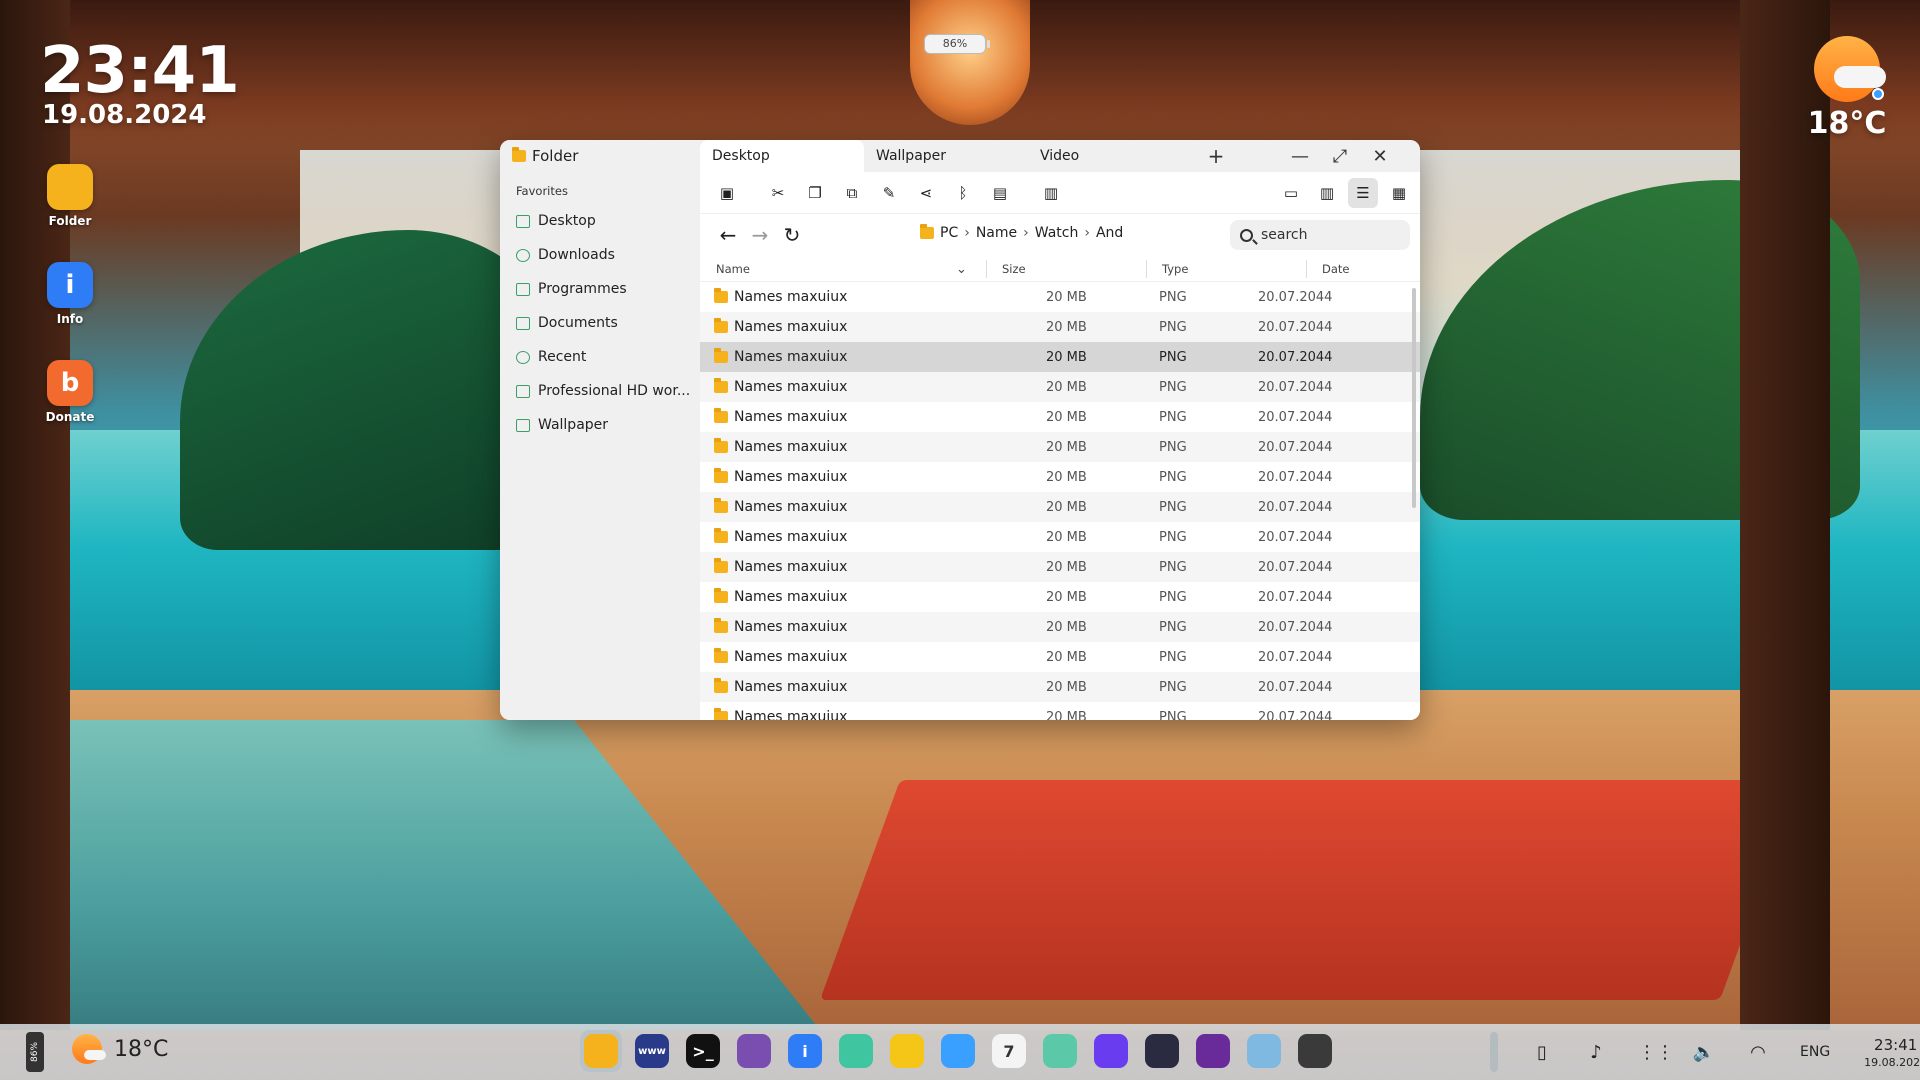 Image resolution: width=1920 pixels, height=1080 pixels. What do you see at coordinates (1110, 156) in the screenshot?
I see `tab-video: Video` at bounding box center [1110, 156].